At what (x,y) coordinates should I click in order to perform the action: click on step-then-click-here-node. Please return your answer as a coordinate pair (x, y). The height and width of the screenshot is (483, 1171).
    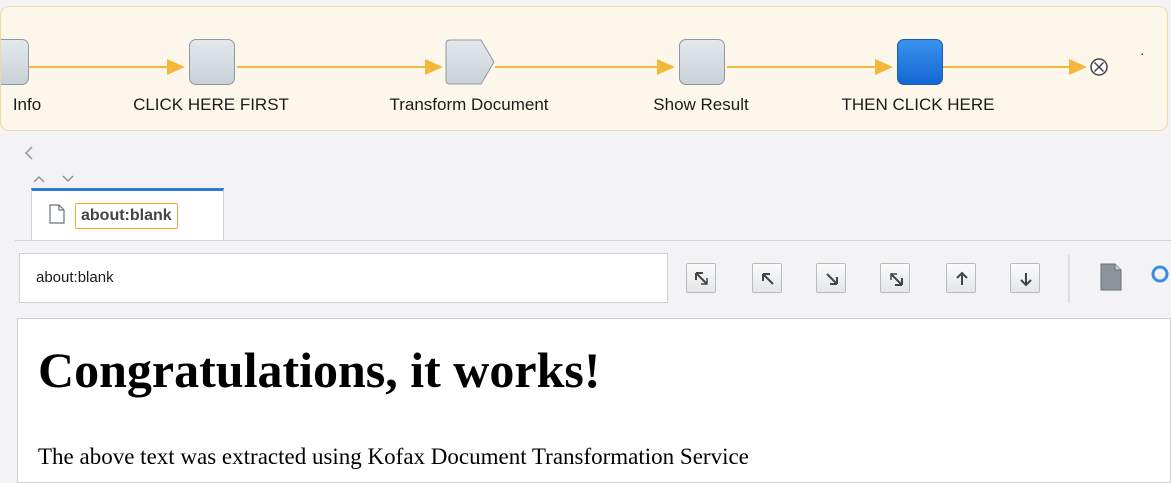
    Looking at the image, I should click on (920, 62).